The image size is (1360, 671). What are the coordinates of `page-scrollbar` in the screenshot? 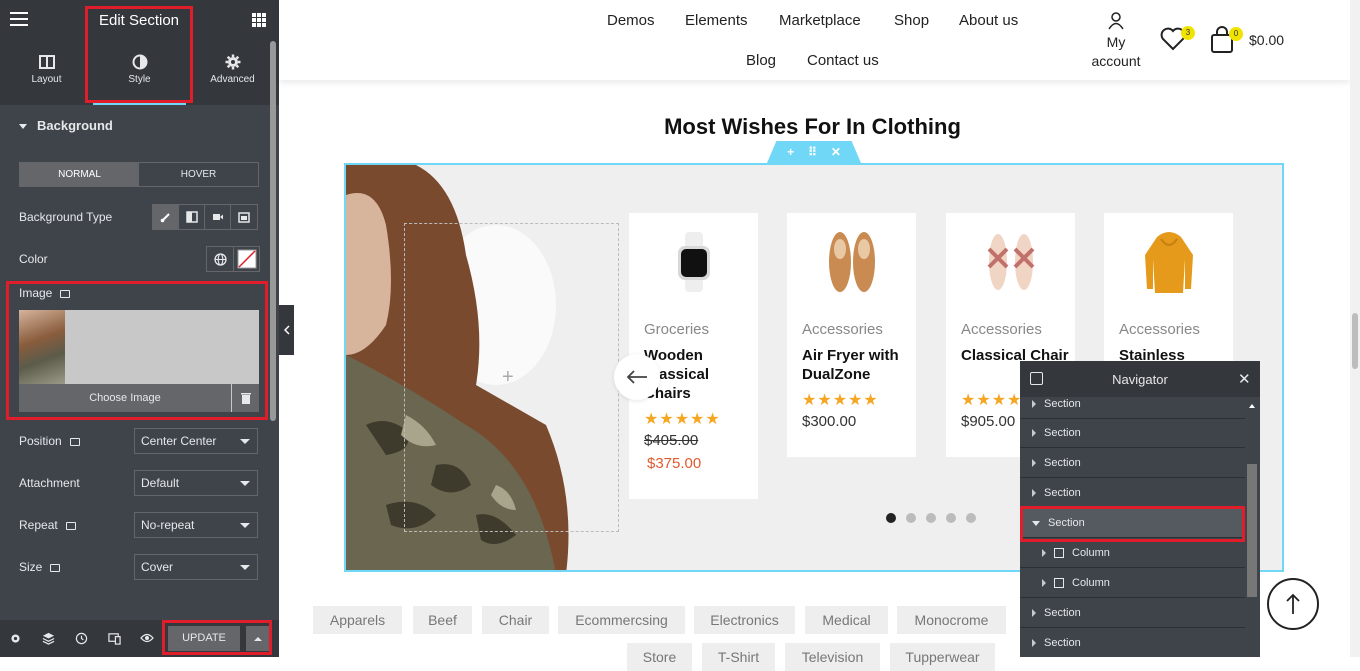 It's located at (1355, 328).